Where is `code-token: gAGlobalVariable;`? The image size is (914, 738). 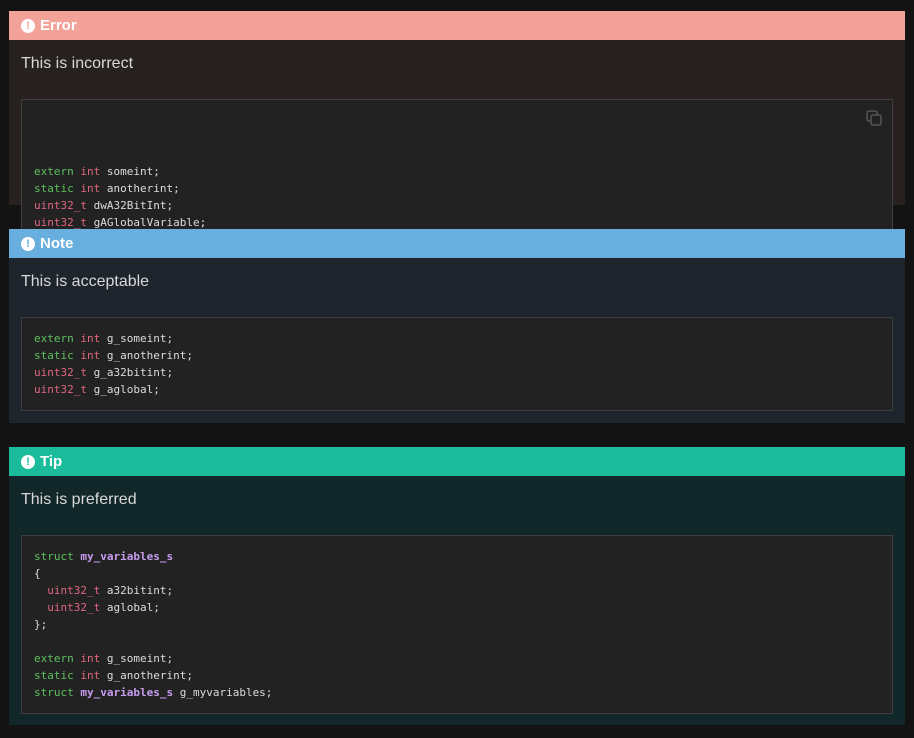 code-token: gAGlobalVariable; is located at coordinates (146, 222).